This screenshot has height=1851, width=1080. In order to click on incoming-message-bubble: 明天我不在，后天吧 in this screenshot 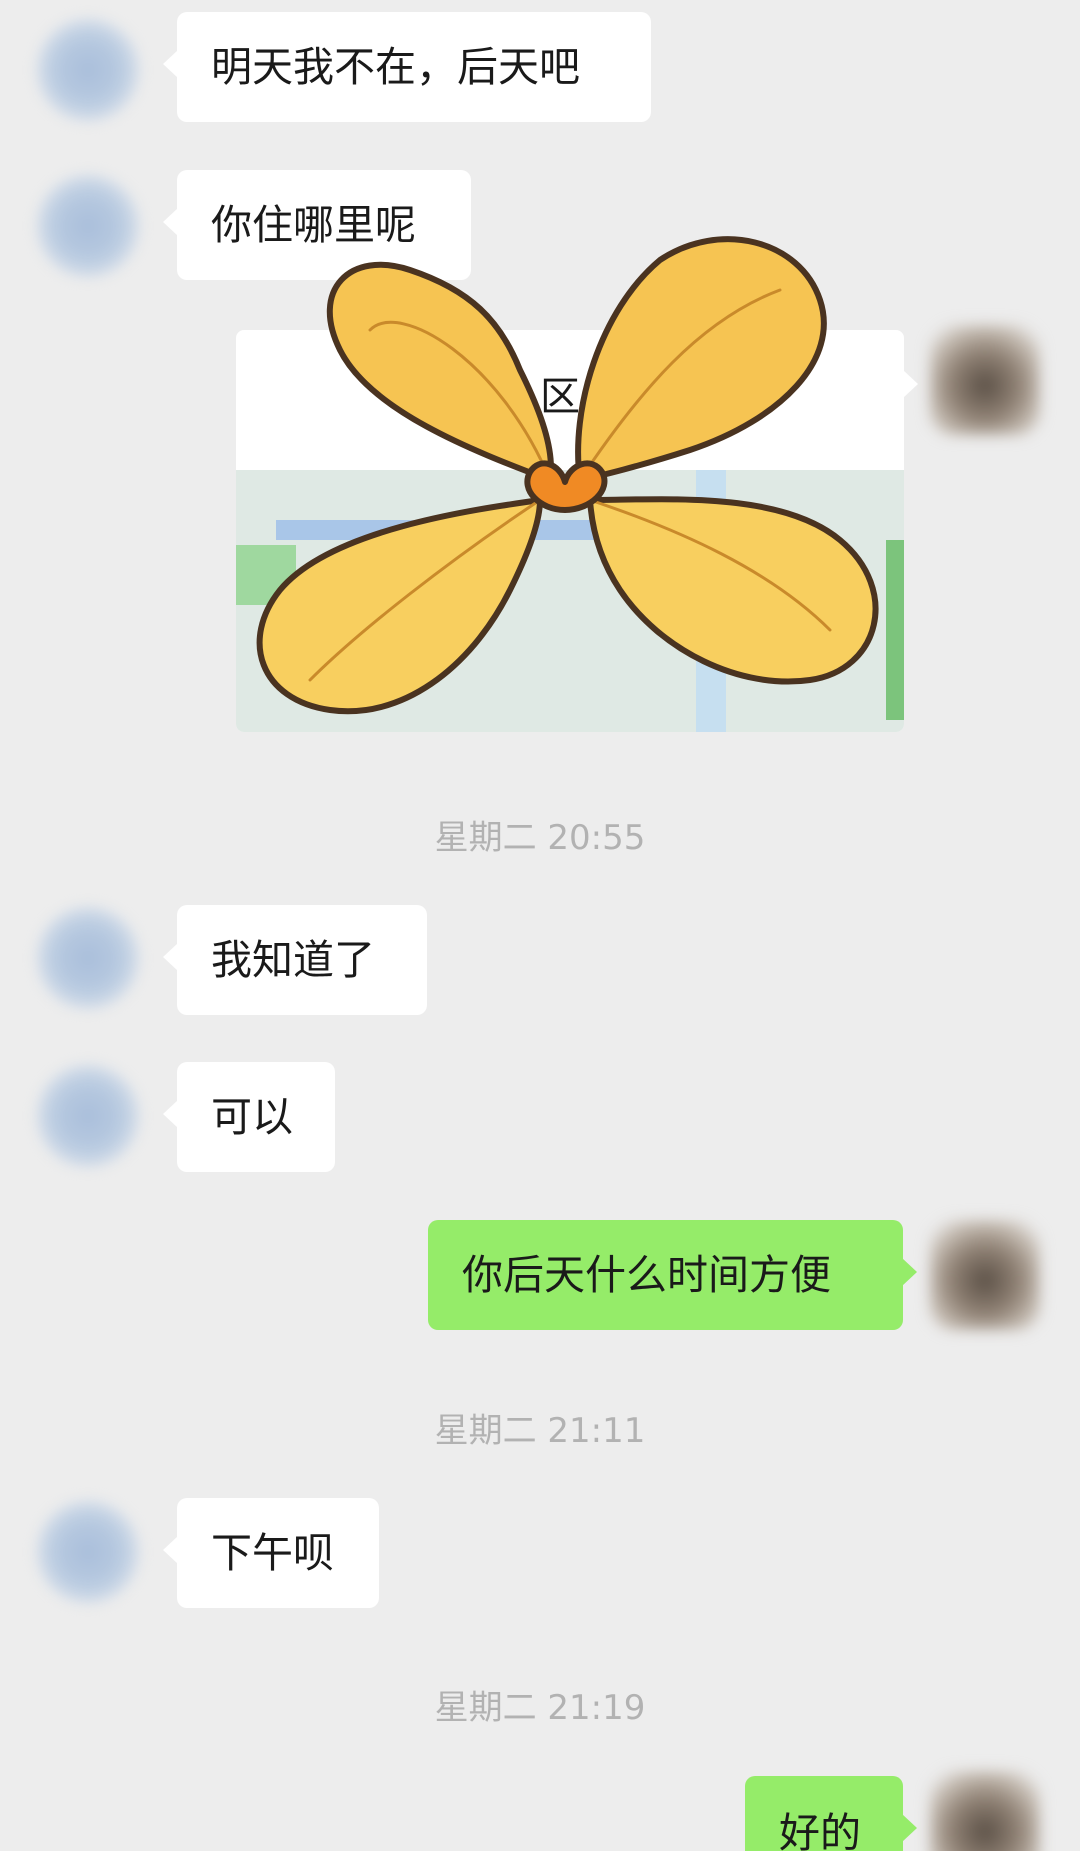, I will do `click(407, 67)`.